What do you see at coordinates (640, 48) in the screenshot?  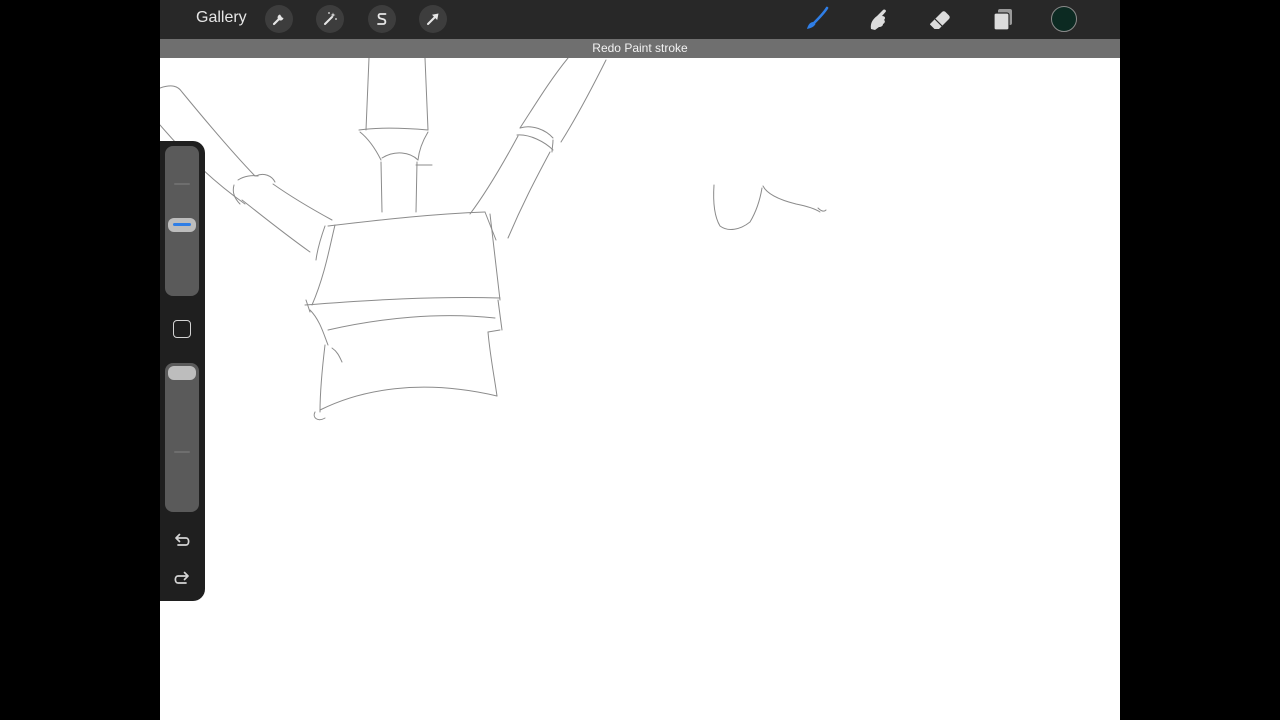 I see `action-notice-banner: Redo Paint stroke` at bounding box center [640, 48].